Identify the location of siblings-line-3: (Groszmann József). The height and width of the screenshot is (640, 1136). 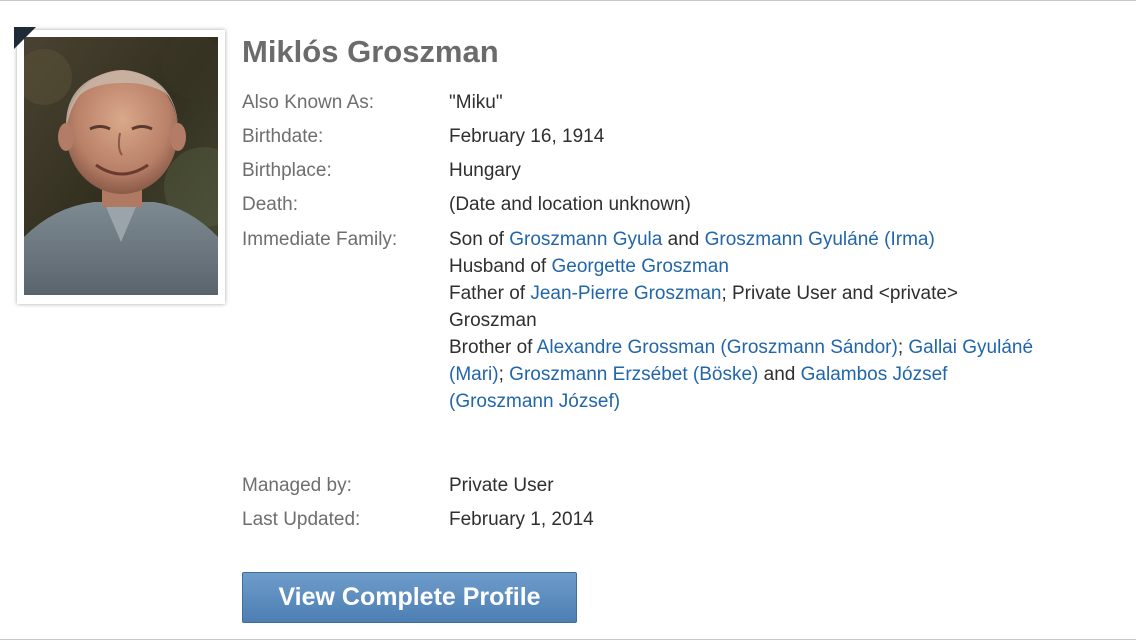
(774, 401).